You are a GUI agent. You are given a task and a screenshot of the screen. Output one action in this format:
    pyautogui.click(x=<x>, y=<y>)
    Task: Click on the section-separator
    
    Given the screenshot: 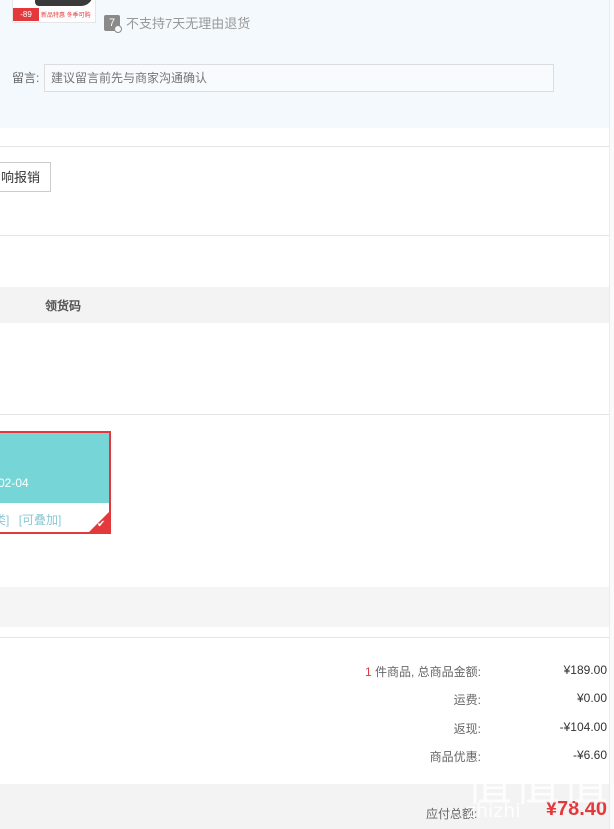 What is the action you would take?
    pyautogui.click(x=304, y=607)
    